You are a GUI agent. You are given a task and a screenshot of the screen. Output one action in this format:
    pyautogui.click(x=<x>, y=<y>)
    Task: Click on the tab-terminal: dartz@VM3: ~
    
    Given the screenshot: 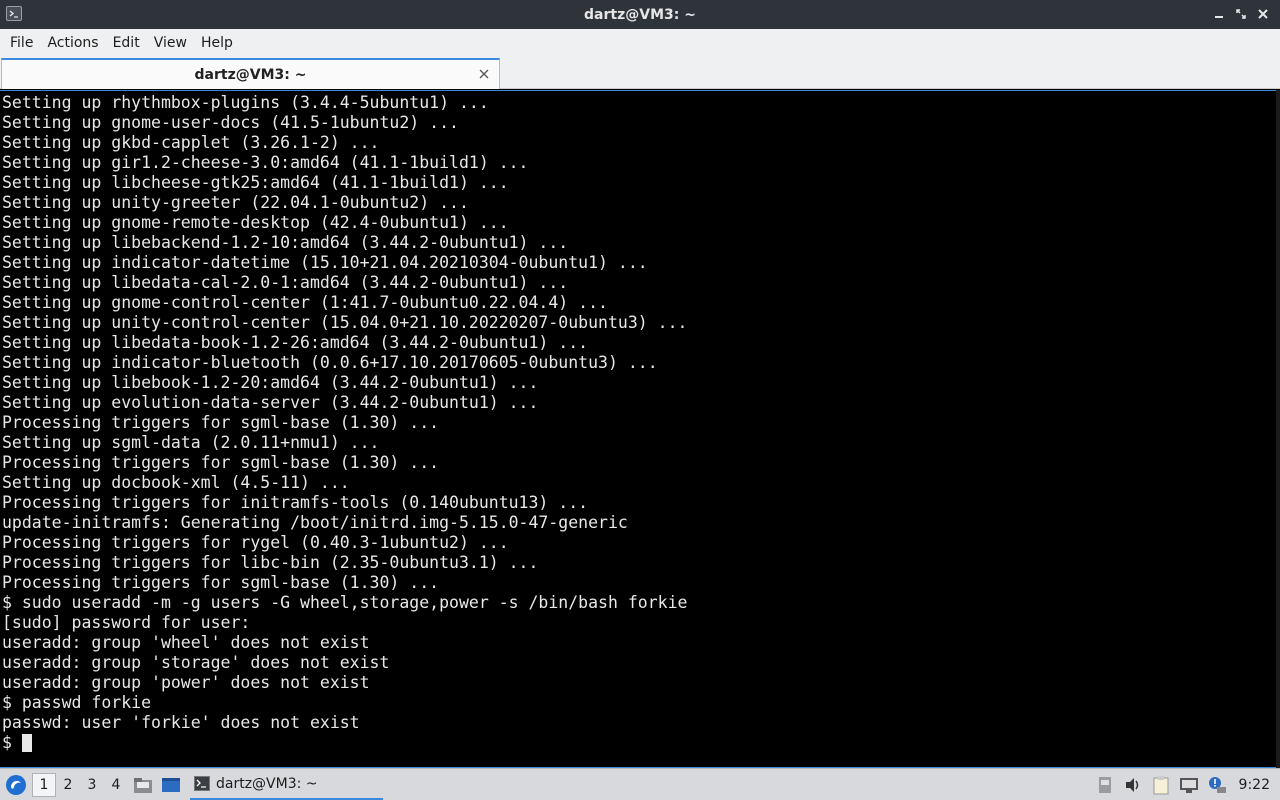 What is the action you would take?
    pyautogui.click(x=250, y=73)
    